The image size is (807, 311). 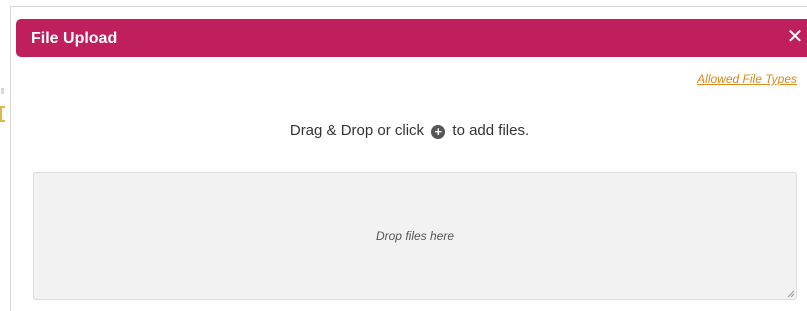 What do you see at coordinates (491, 130) in the screenshot?
I see `instruction-text-end: to add files.` at bounding box center [491, 130].